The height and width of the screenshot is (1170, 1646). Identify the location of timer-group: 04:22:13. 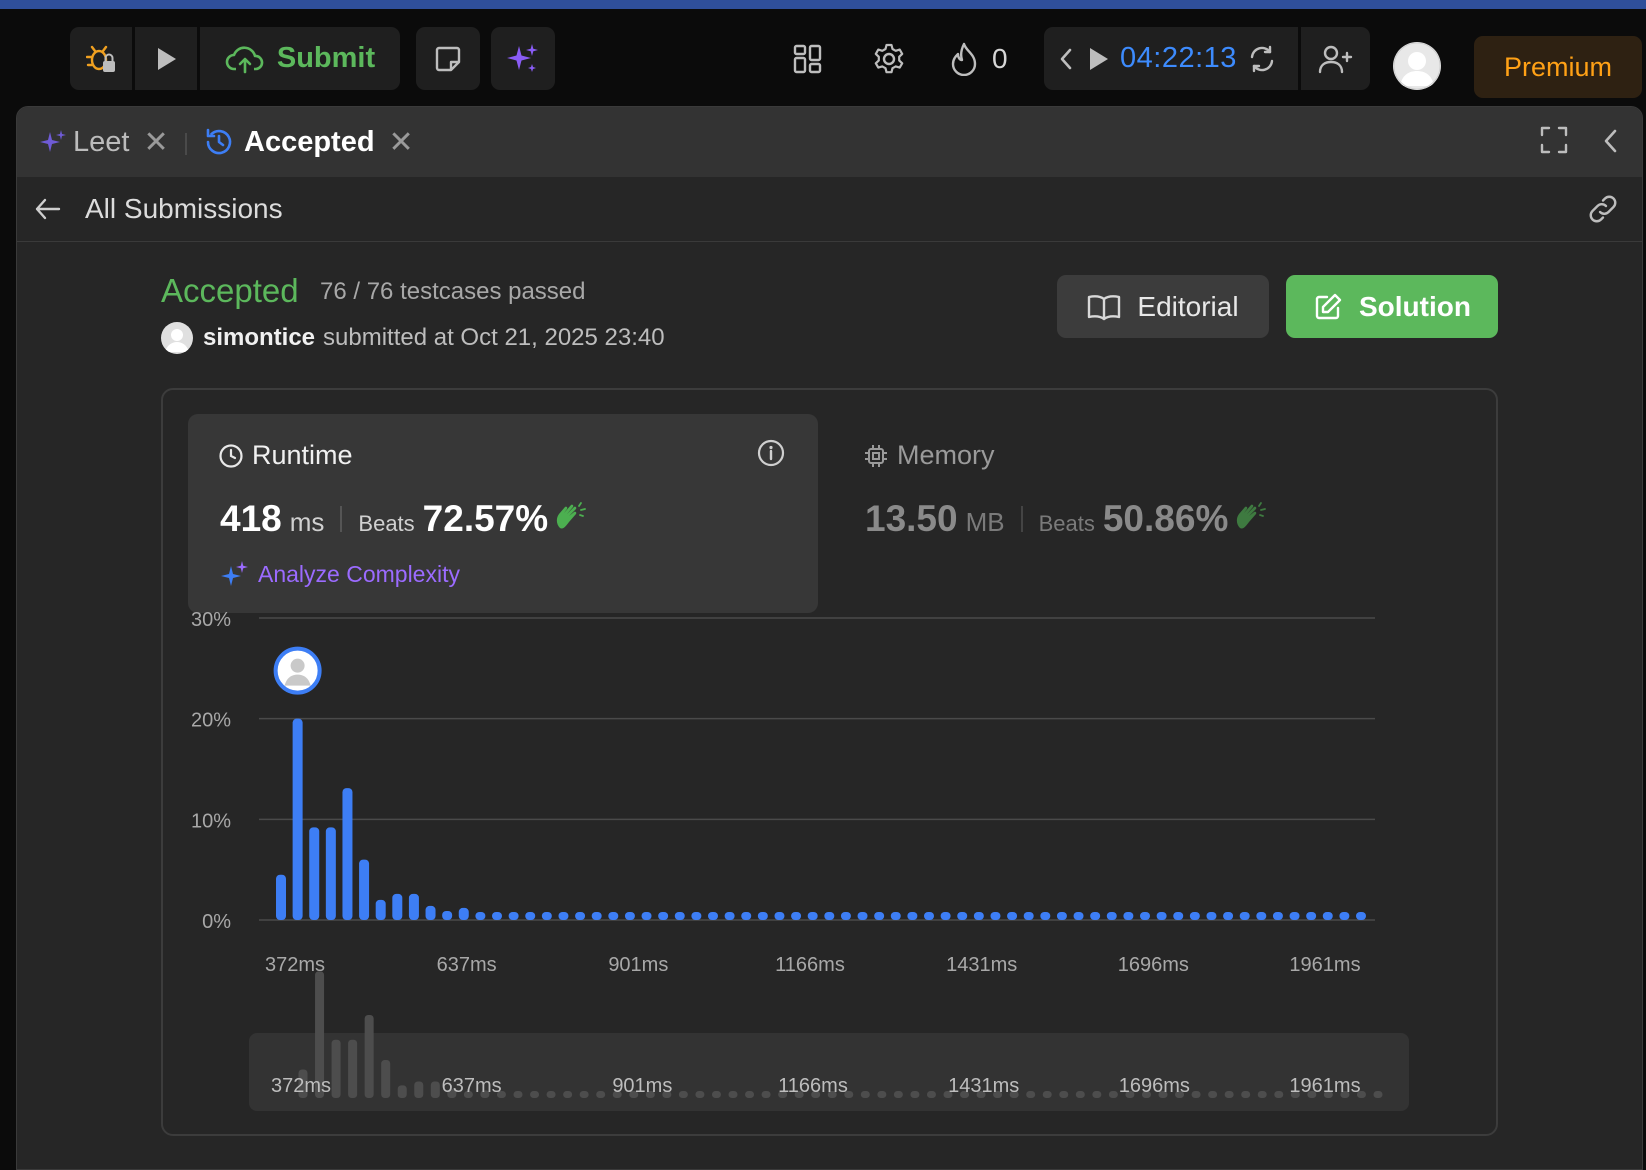
(1207, 58).